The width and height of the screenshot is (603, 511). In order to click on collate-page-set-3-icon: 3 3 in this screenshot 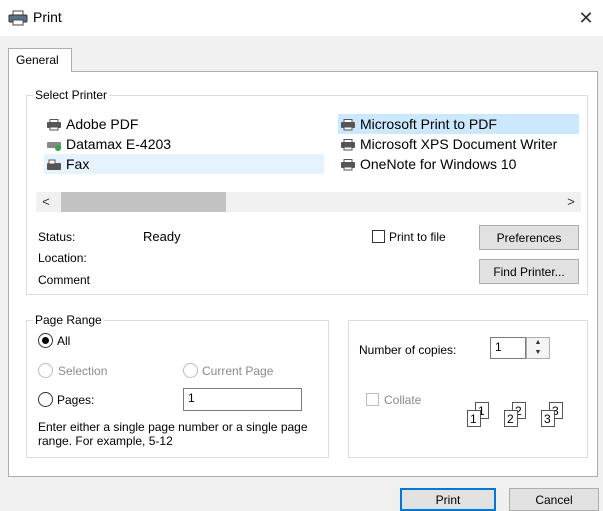, I will do `click(556, 416)`.